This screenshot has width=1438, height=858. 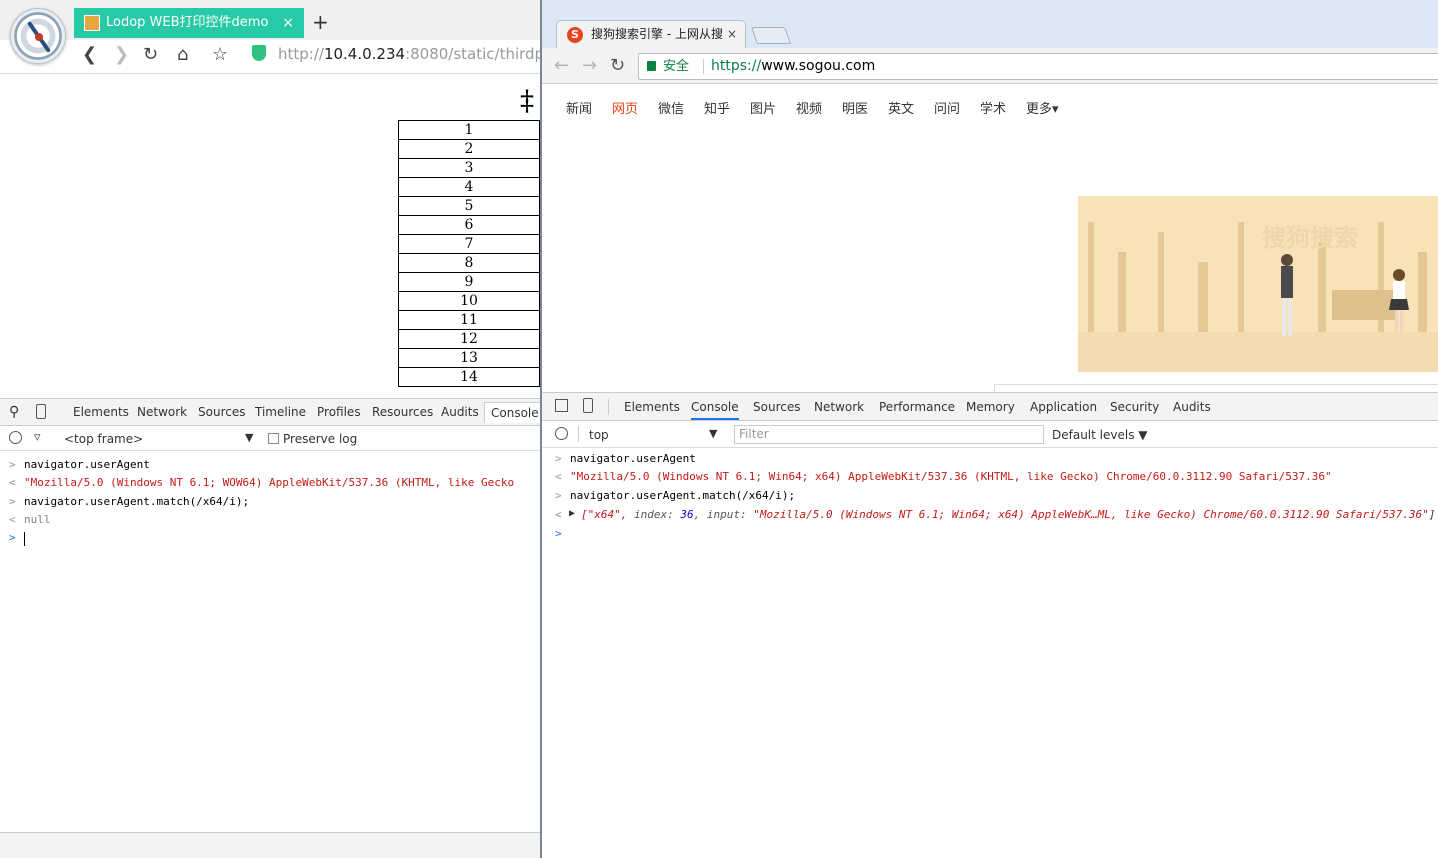 I want to click on right-dt-tab-application: Application, so click(x=1063, y=407).